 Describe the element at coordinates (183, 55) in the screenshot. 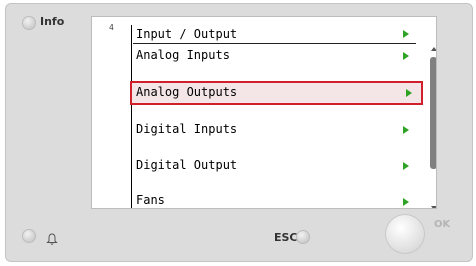

I see `menu-item-label: Analog Inputs` at that location.